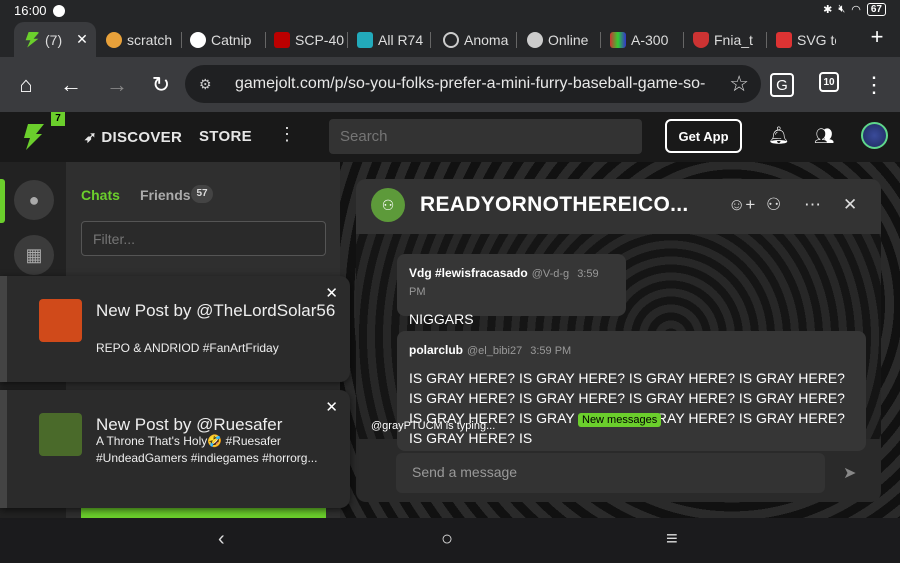 This screenshot has width=900, height=563. I want to click on avatar, so click(874, 135).